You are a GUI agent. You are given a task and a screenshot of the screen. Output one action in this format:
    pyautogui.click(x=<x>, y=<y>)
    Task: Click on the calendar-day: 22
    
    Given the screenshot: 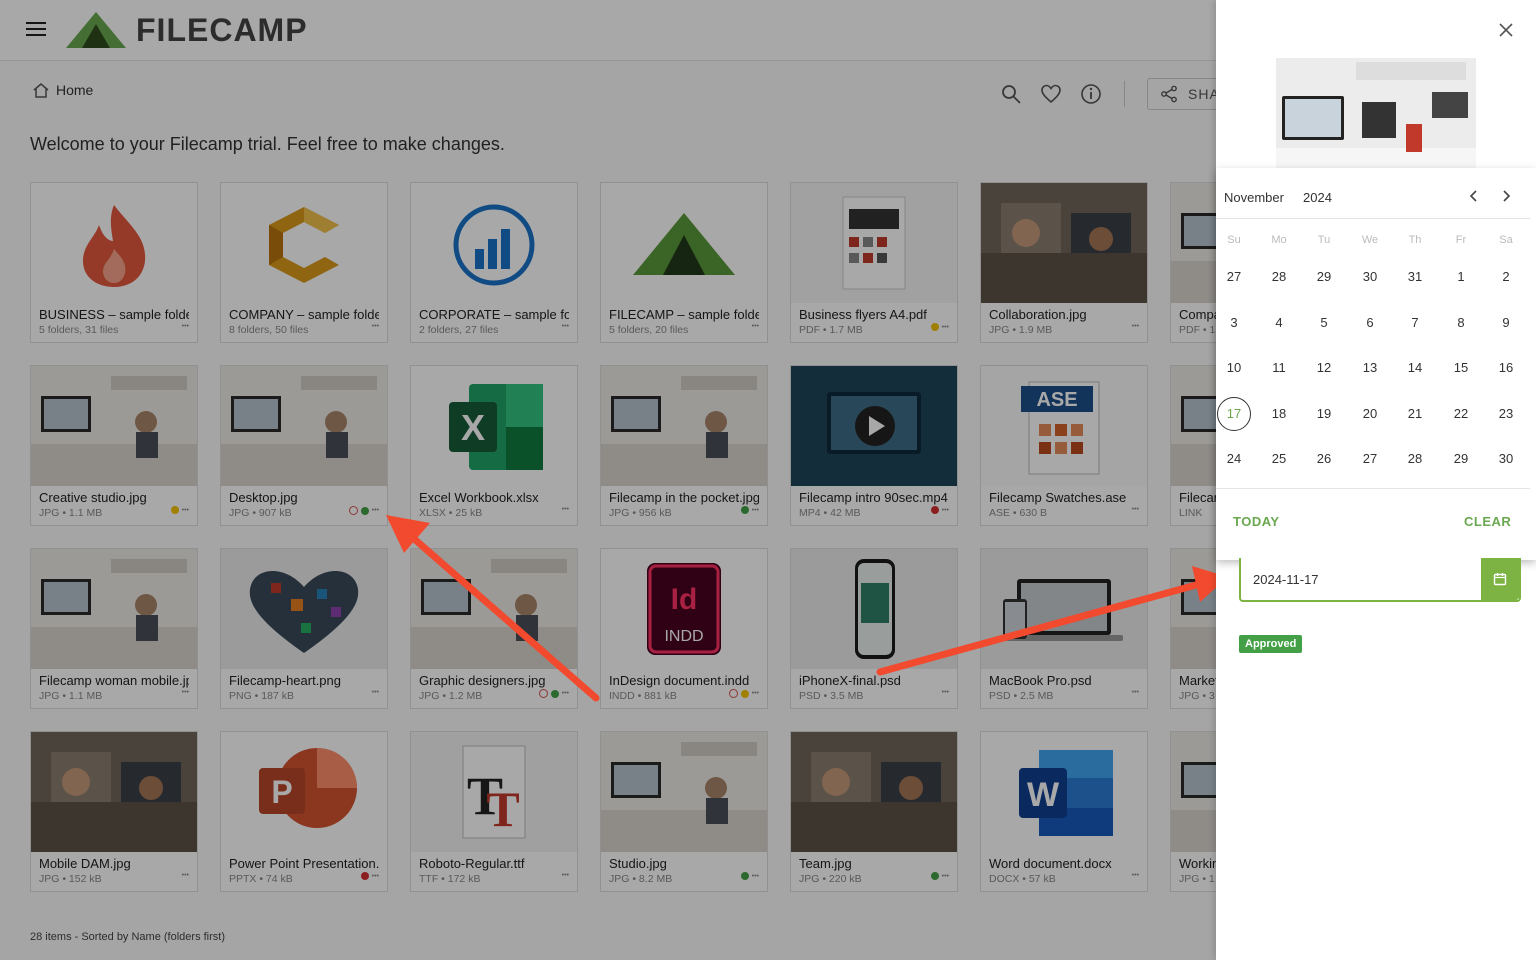 What is the action you would take?
    pyautogui.click(x=1461, y=414)
    